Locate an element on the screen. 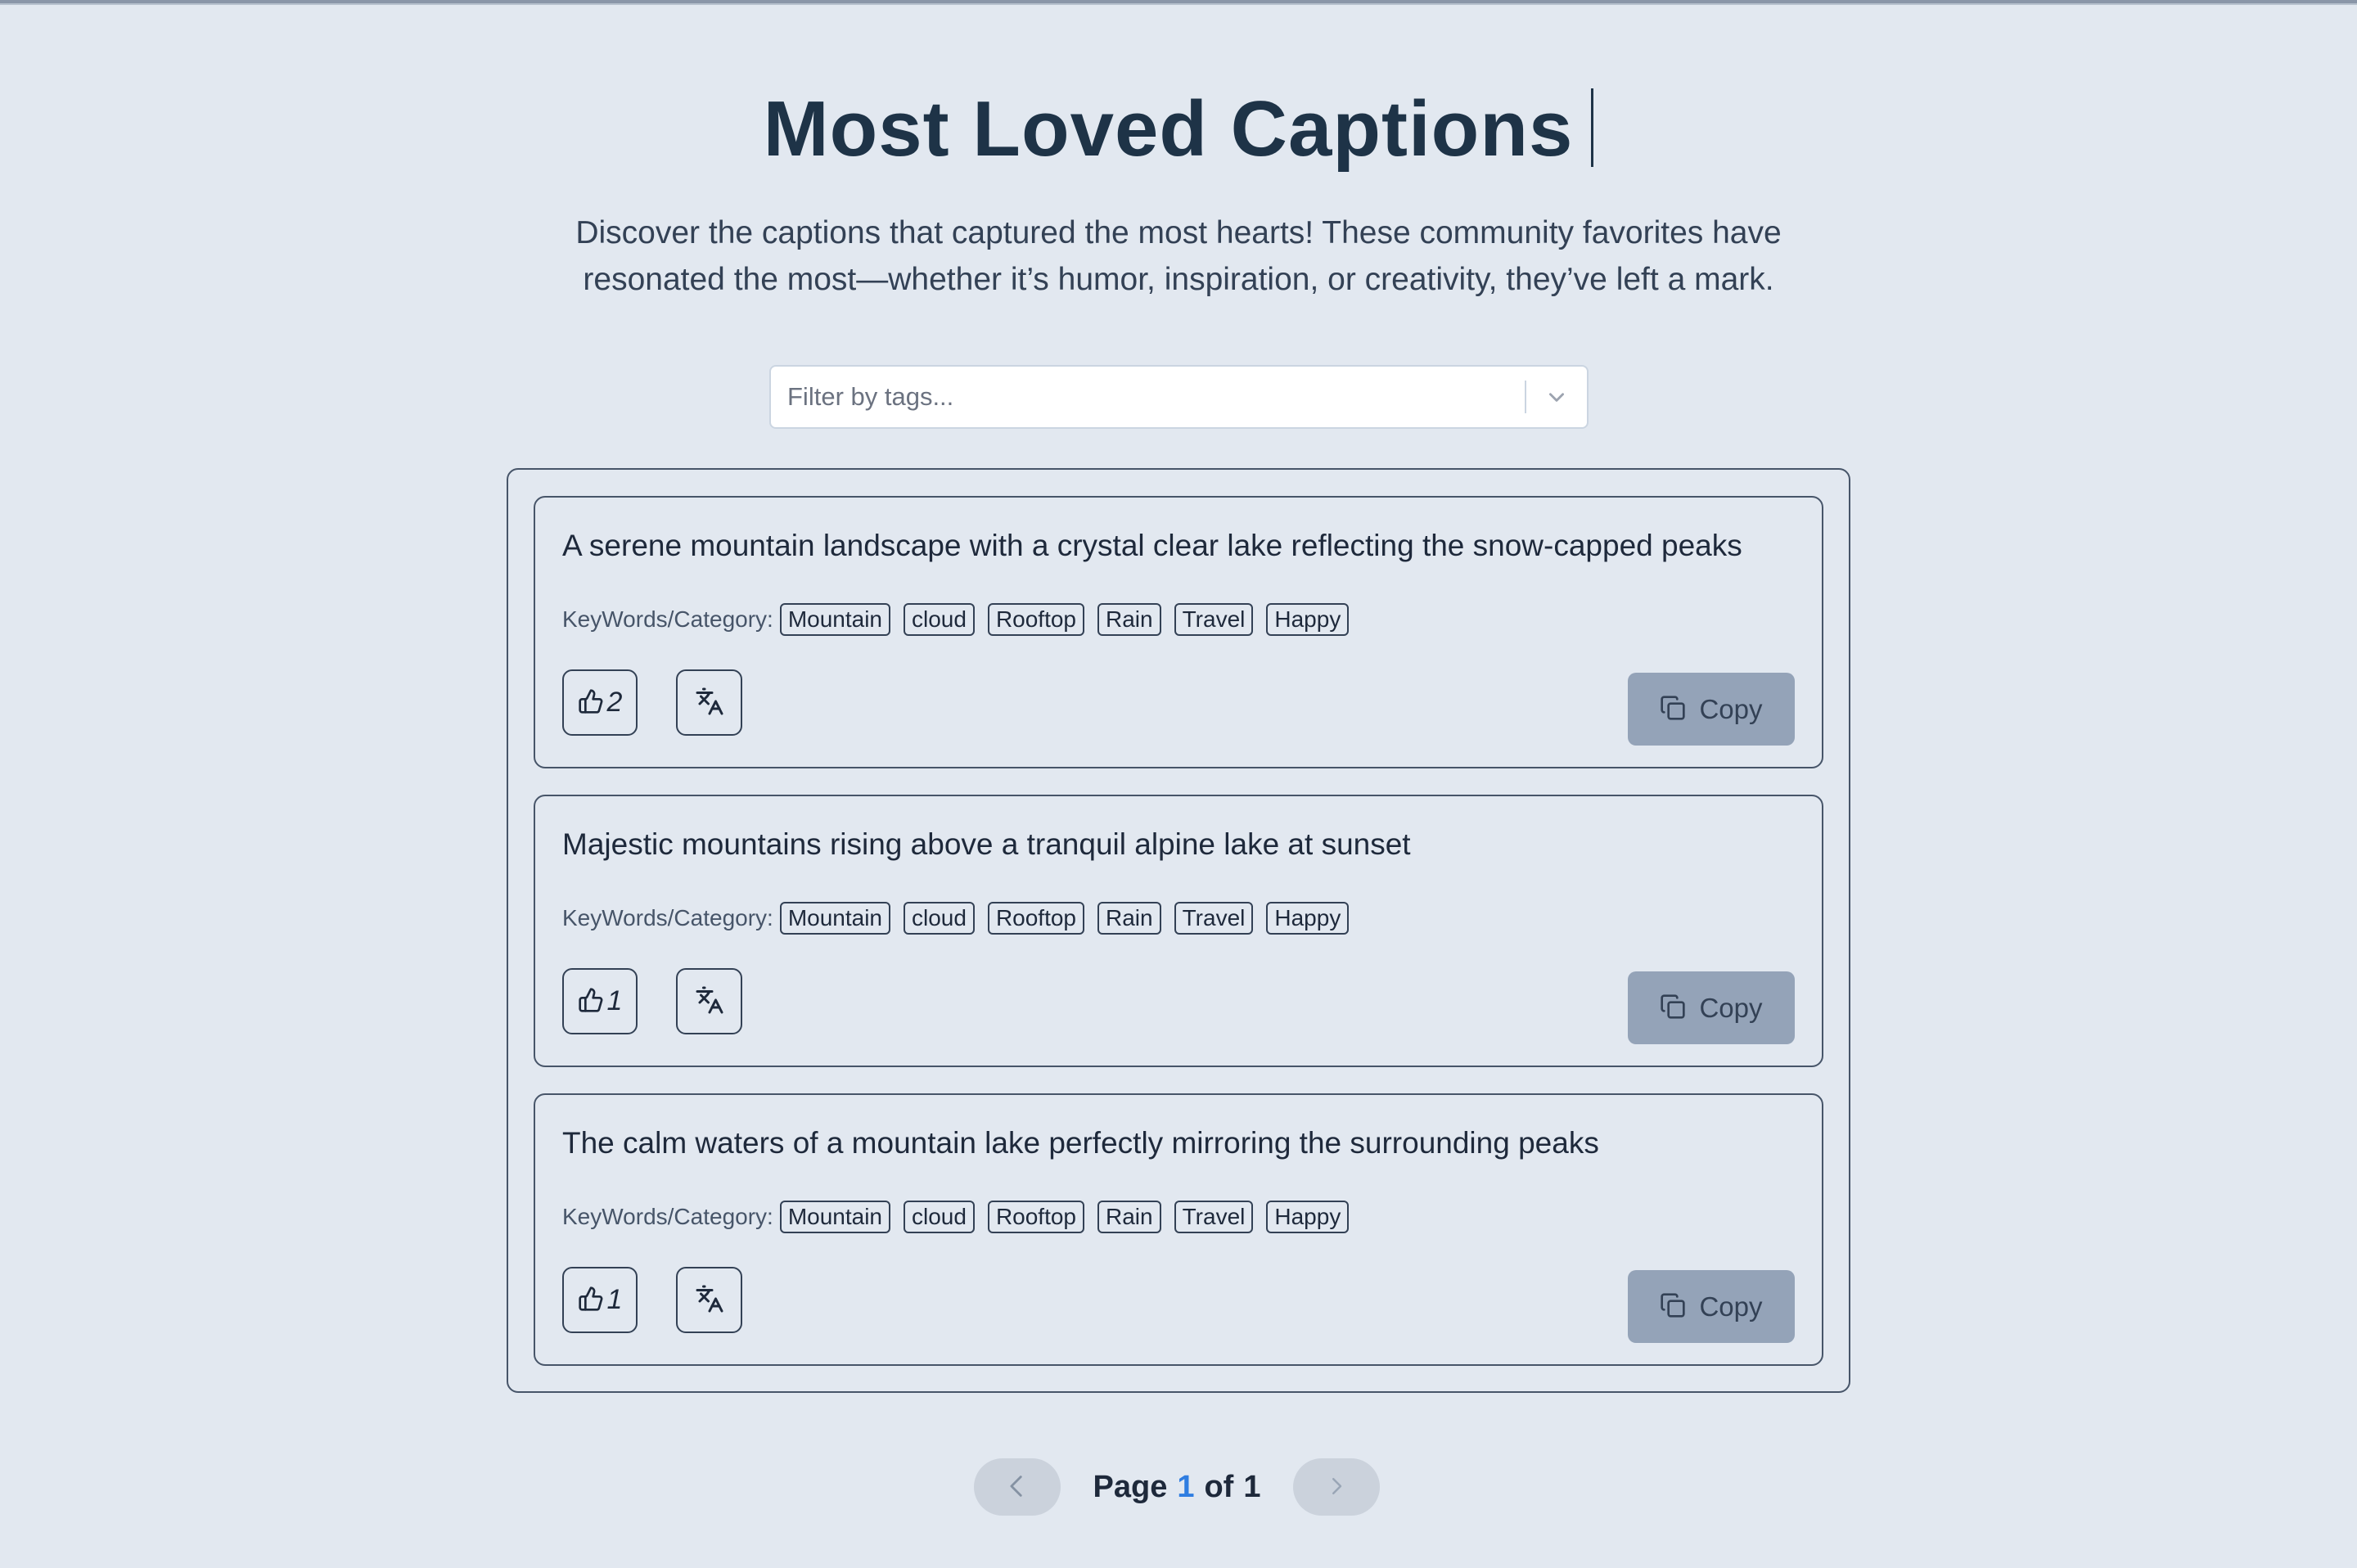 The image size is (2357, 1568). tag-filter-select is located at coordinates (1179, 397).